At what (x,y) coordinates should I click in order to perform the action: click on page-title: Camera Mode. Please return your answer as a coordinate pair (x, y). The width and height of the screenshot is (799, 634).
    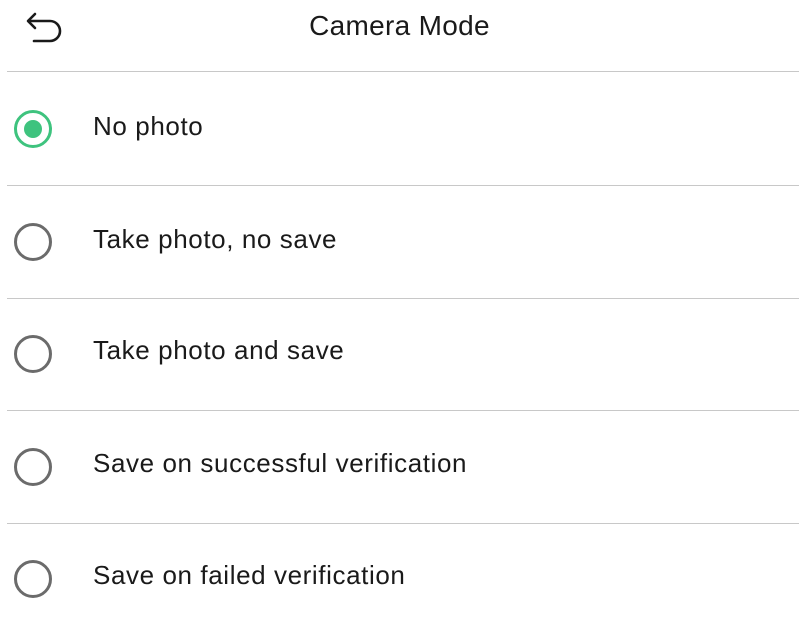
    Looking at the image, I should click on (399, 25).